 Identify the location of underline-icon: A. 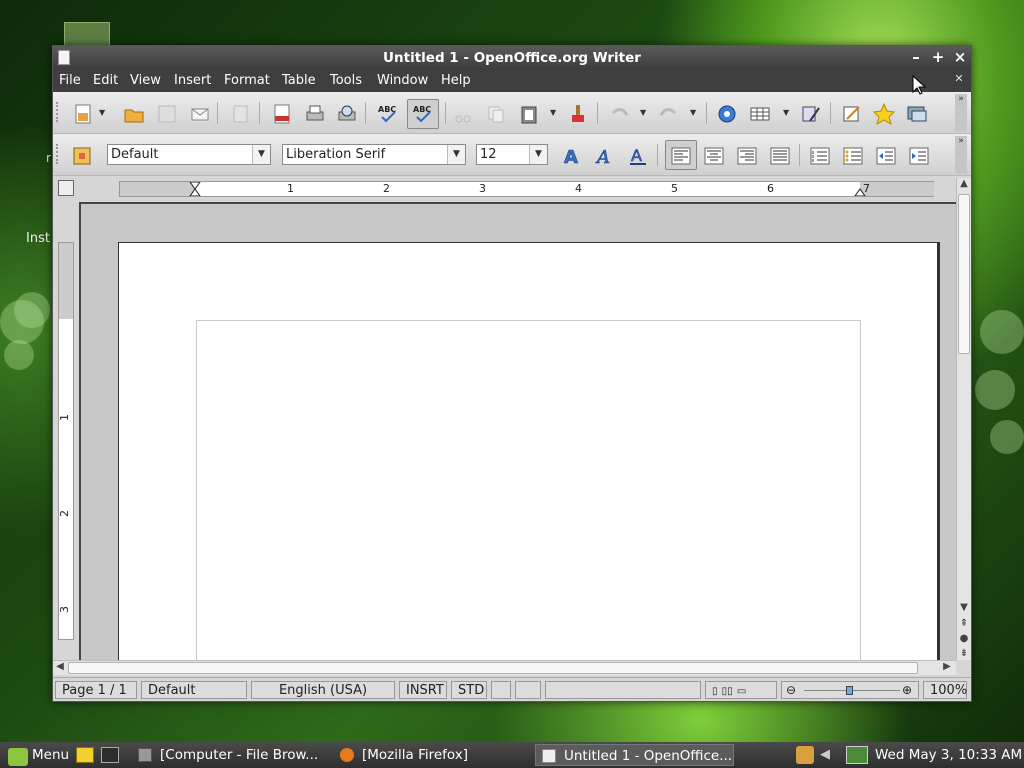
(638, 156).